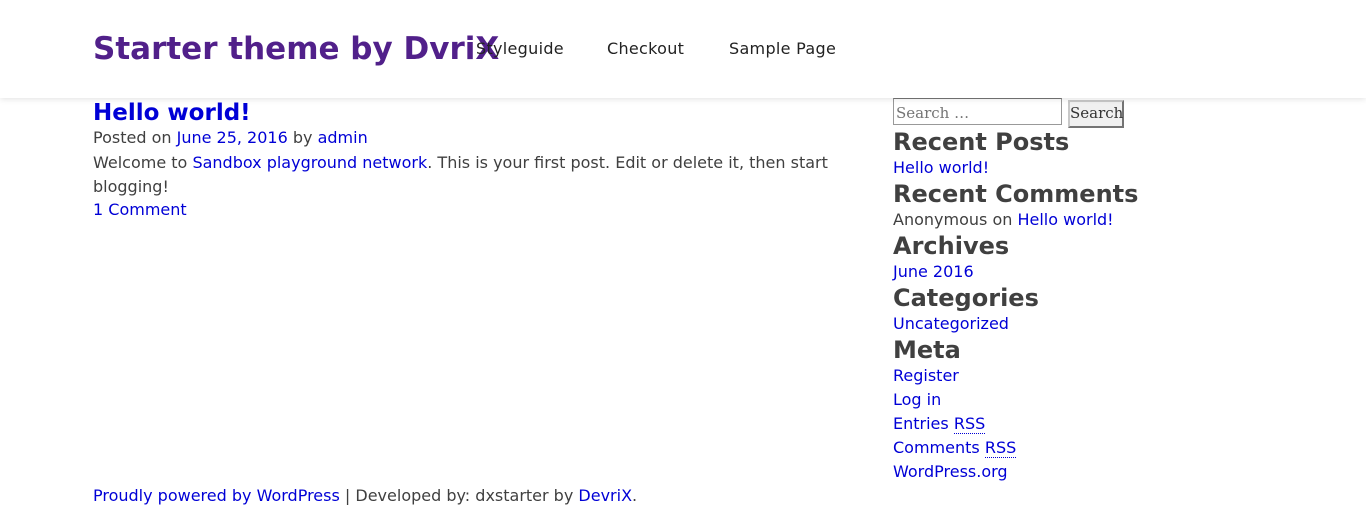 The height and width of the screenshot is (508, 1366). What do you see at coordinates (132, 137) in the screenshot?
I see `posted-on-label: Posted on` at bounding box center [132, 137].